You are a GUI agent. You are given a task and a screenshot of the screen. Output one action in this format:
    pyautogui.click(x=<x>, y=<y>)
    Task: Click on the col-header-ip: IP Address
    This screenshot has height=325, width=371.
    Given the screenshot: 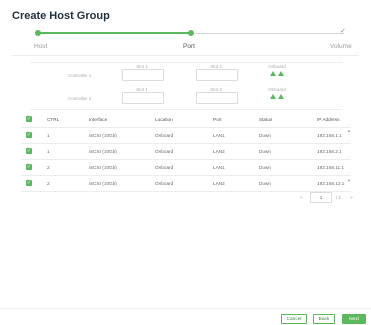 What is the action you would take?
    pyautogui.click(x=328, y=119)
    